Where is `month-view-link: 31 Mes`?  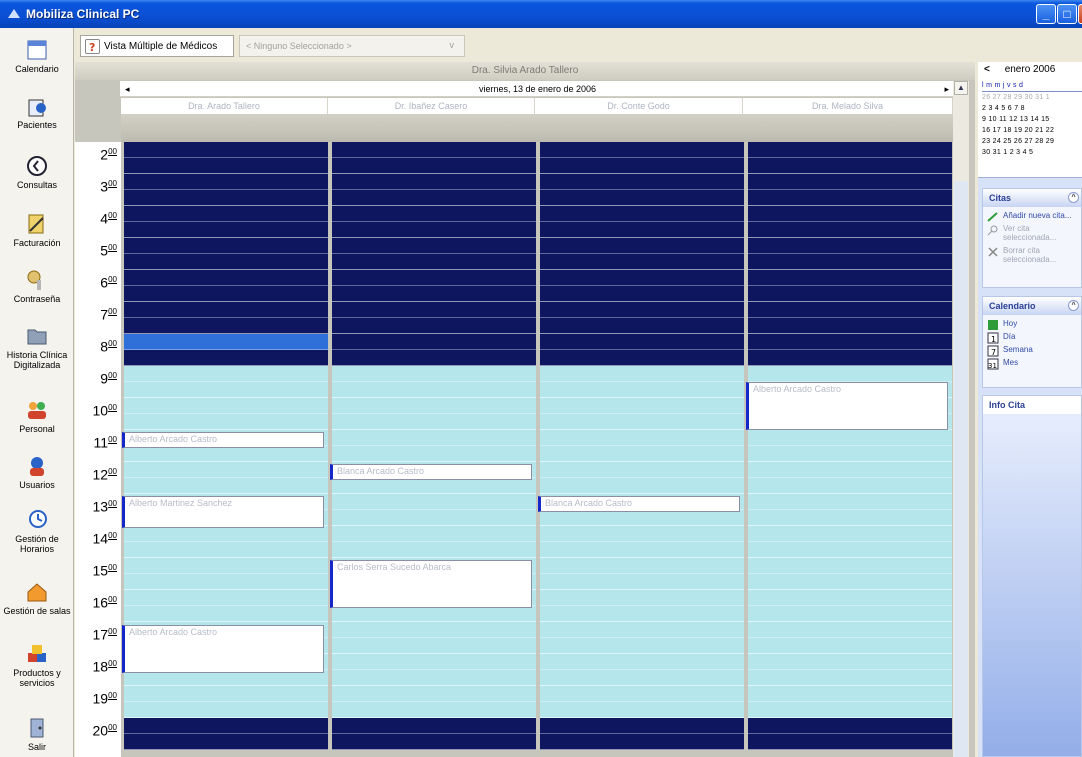 month-view-link: 31 Mes is located at coordinates (1032, 364).